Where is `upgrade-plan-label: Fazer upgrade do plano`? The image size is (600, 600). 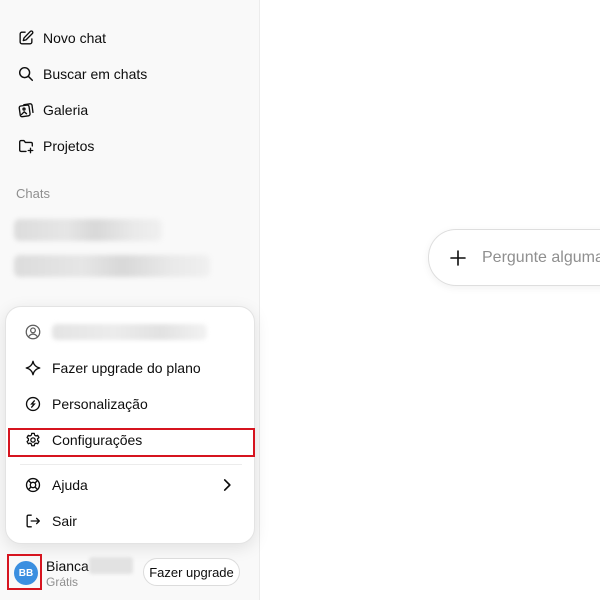
upgrade-plan-label: Fazer upgrade do plano is located at coordinates (126, 368).